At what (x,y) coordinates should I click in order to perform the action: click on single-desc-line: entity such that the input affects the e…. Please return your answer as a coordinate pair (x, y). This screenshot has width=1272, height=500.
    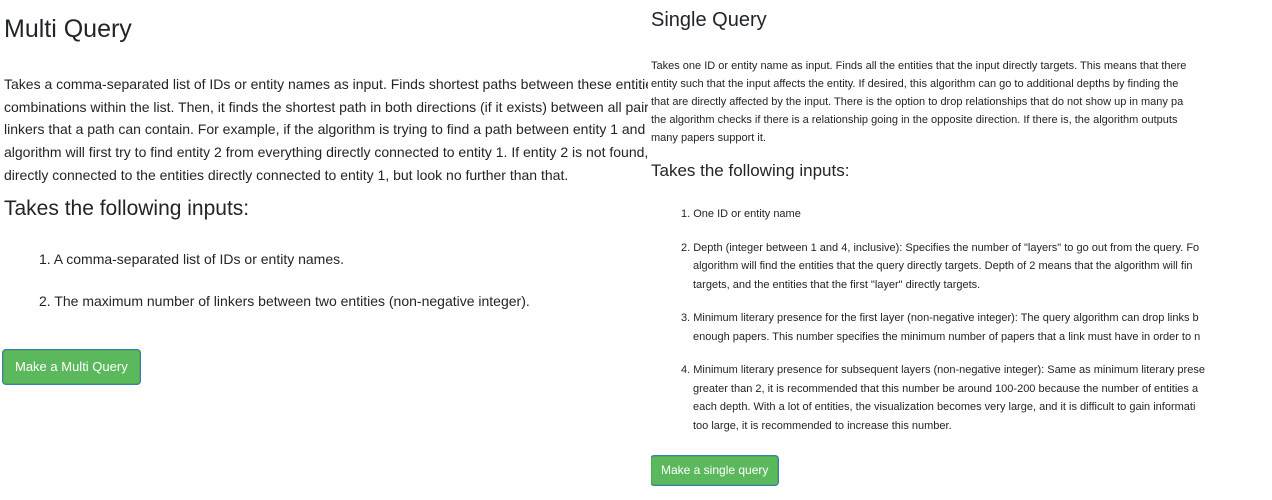
    Looking at the image, I should click on (915, 84).